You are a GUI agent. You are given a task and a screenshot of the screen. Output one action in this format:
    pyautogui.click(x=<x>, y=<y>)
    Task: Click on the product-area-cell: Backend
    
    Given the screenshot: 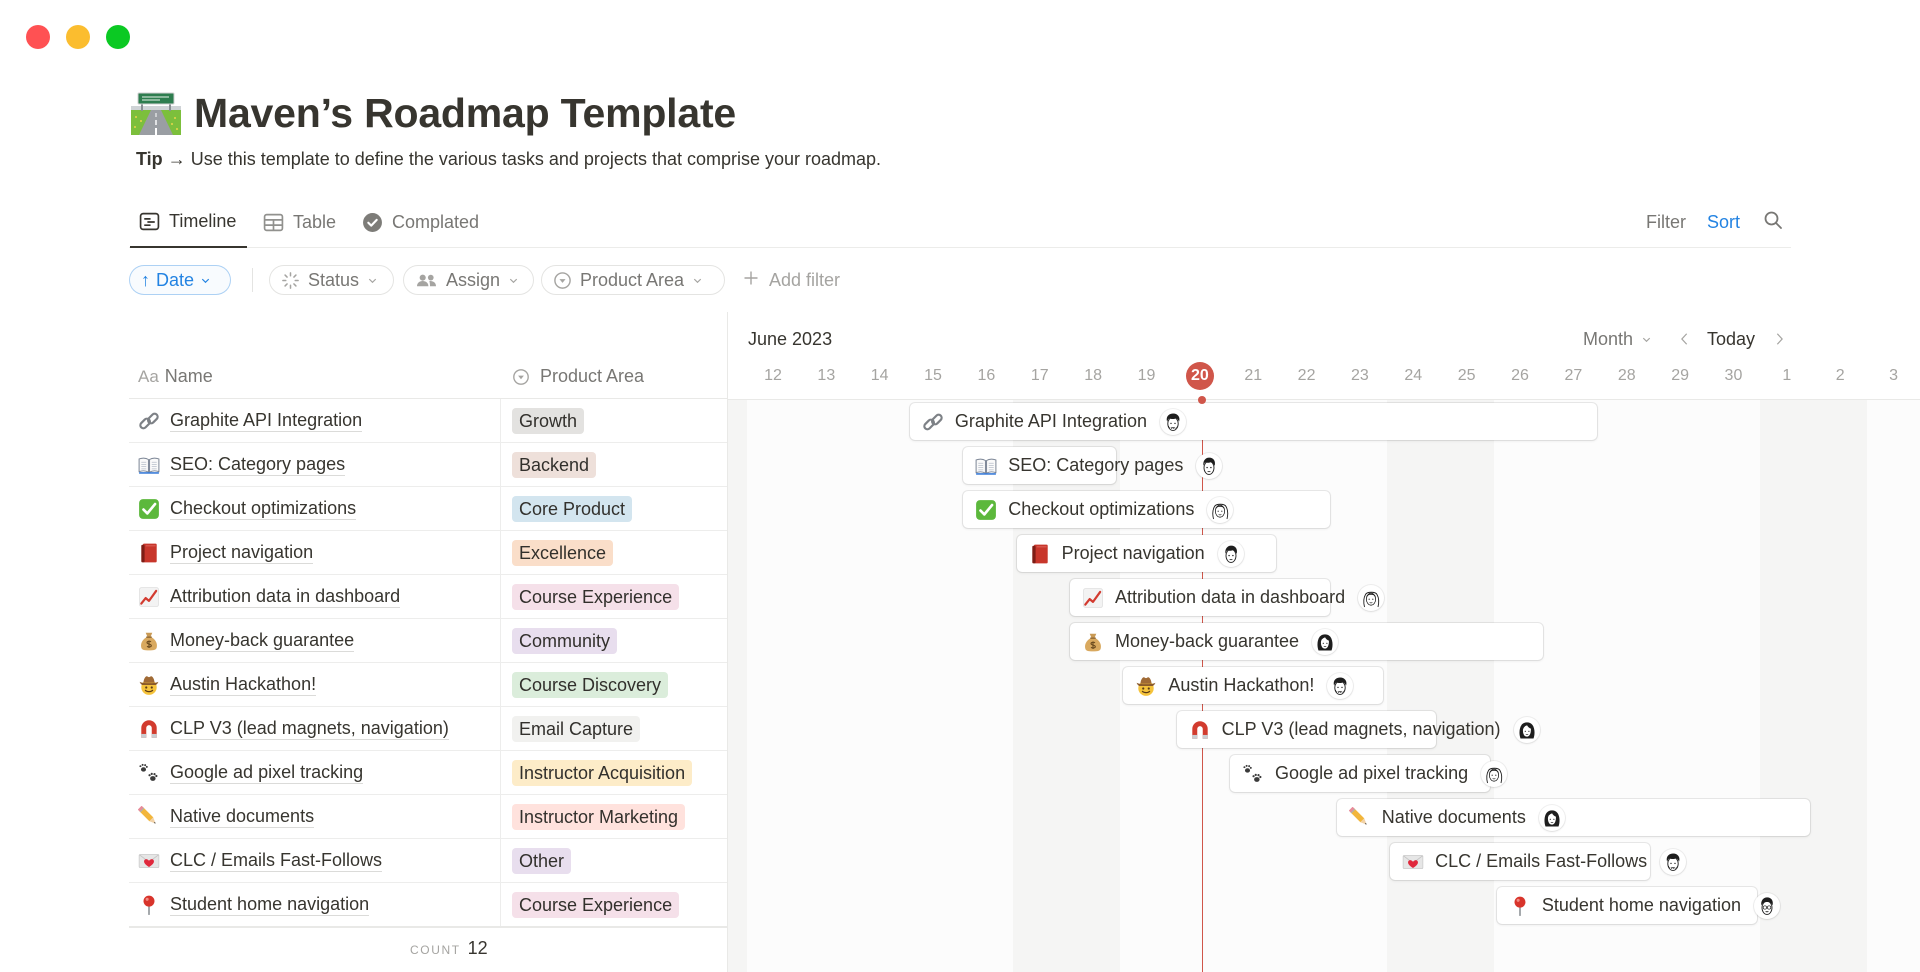 What is the action you would take?
    pyautogui.click(x=613, y=464)
    